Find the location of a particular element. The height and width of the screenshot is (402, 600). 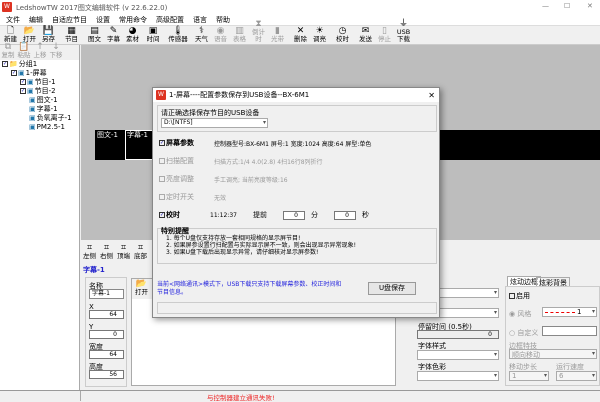

seconds-stepper: 0 is located at coordinates (344, 215).